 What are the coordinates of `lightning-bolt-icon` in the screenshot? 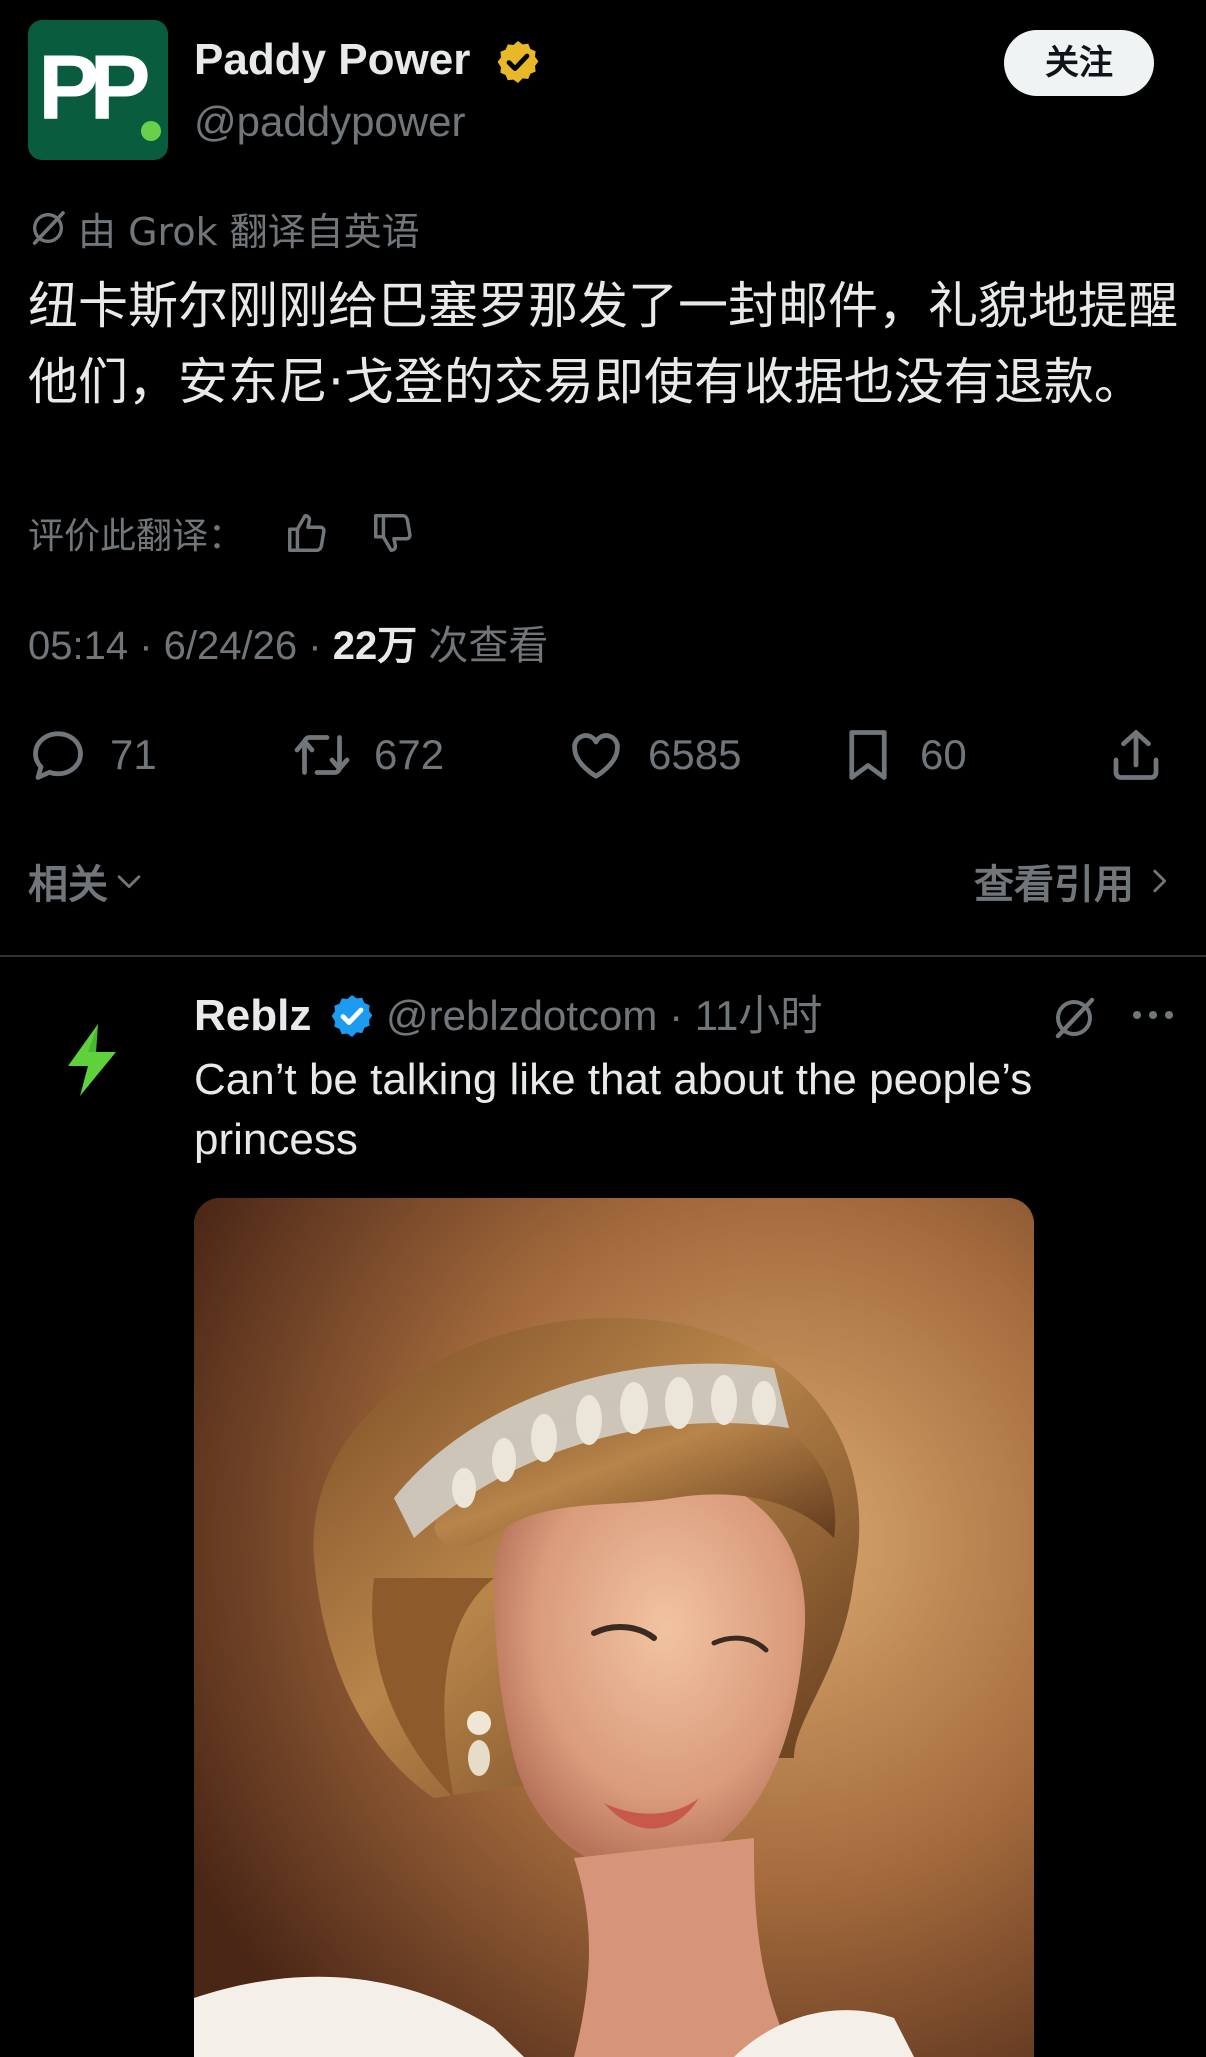 It's located at (95, 1060).